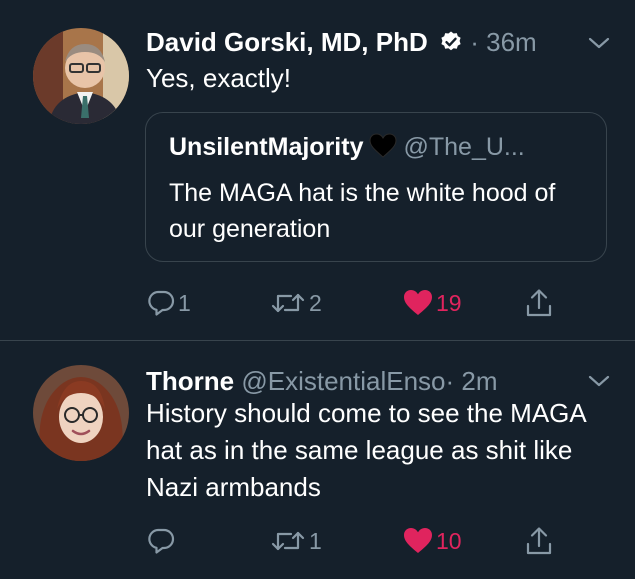 This screenshot has width=635, height=579. I want to click on reply-button: 1, so click(169, 303).